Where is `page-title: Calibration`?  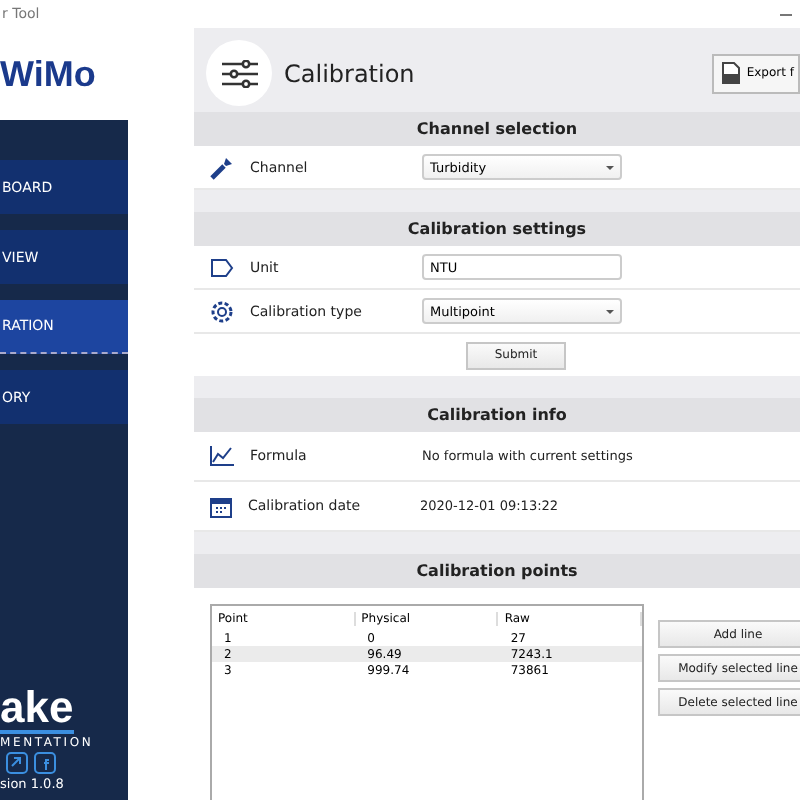
page-title: Calibration is located at coordinates (349, 73).